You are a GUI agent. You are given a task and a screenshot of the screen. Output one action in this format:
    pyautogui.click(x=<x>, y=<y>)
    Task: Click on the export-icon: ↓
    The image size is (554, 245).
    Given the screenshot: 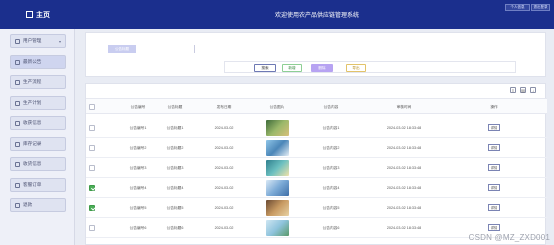 What is the action you would take?
    pyautogui.click(x=533, y=90)
    